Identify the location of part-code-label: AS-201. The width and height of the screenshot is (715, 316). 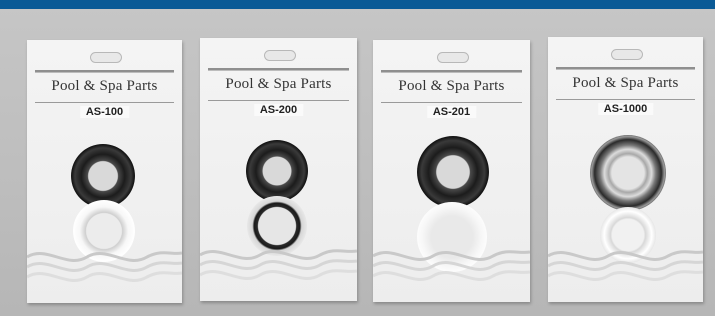
(451, 112).